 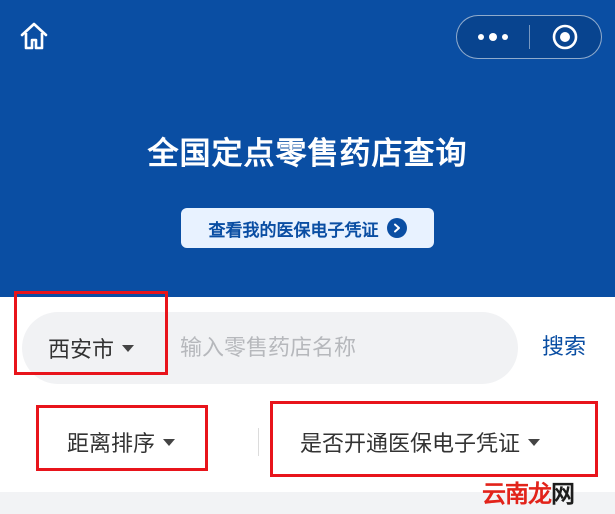 I want to click on search-bar: 西安市, so click(x=270, y=348).